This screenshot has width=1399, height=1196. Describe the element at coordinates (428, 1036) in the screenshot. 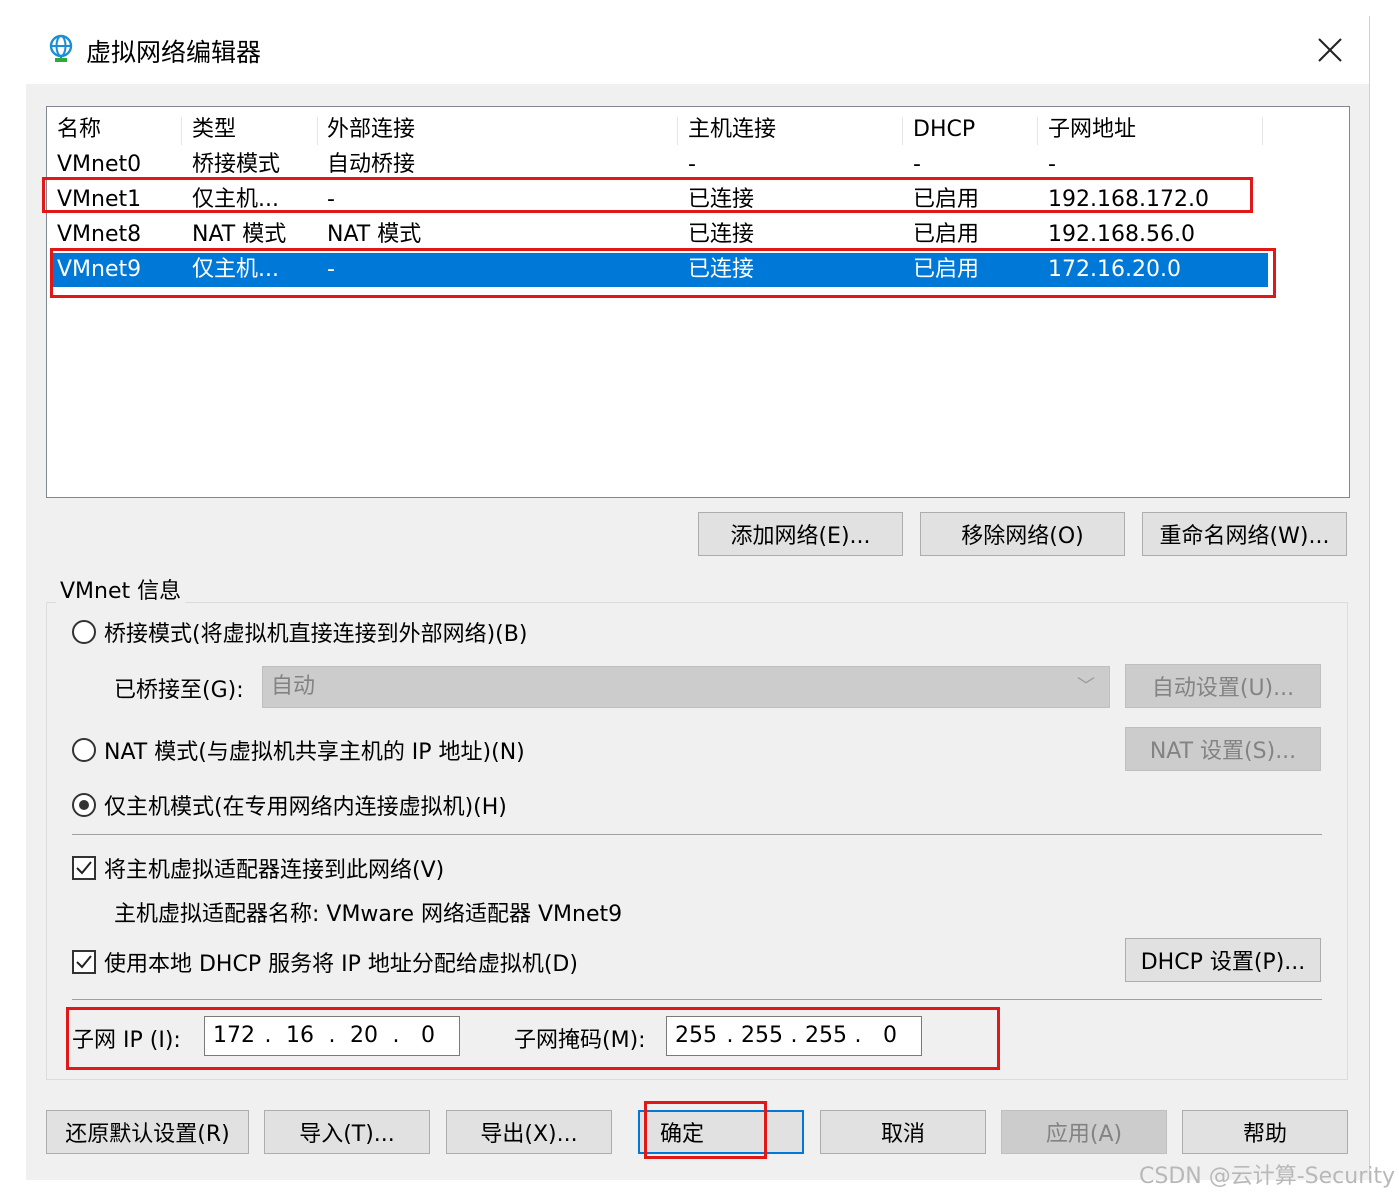

I see `ip-octet: 0` at that location.